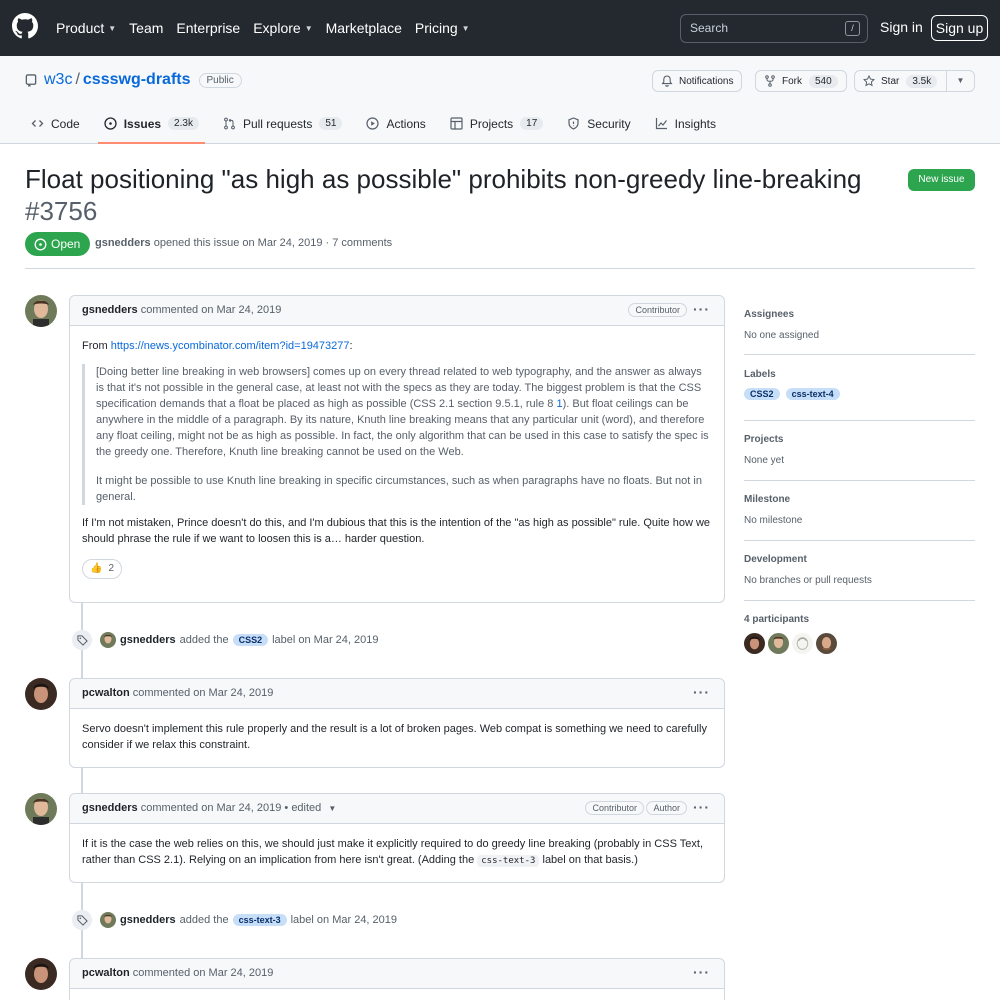 The image size is (1000, 1000). What do you see at coordinates (37, 123) in the screenshot?
I see `code-icon` at bounding box center [37, 123].